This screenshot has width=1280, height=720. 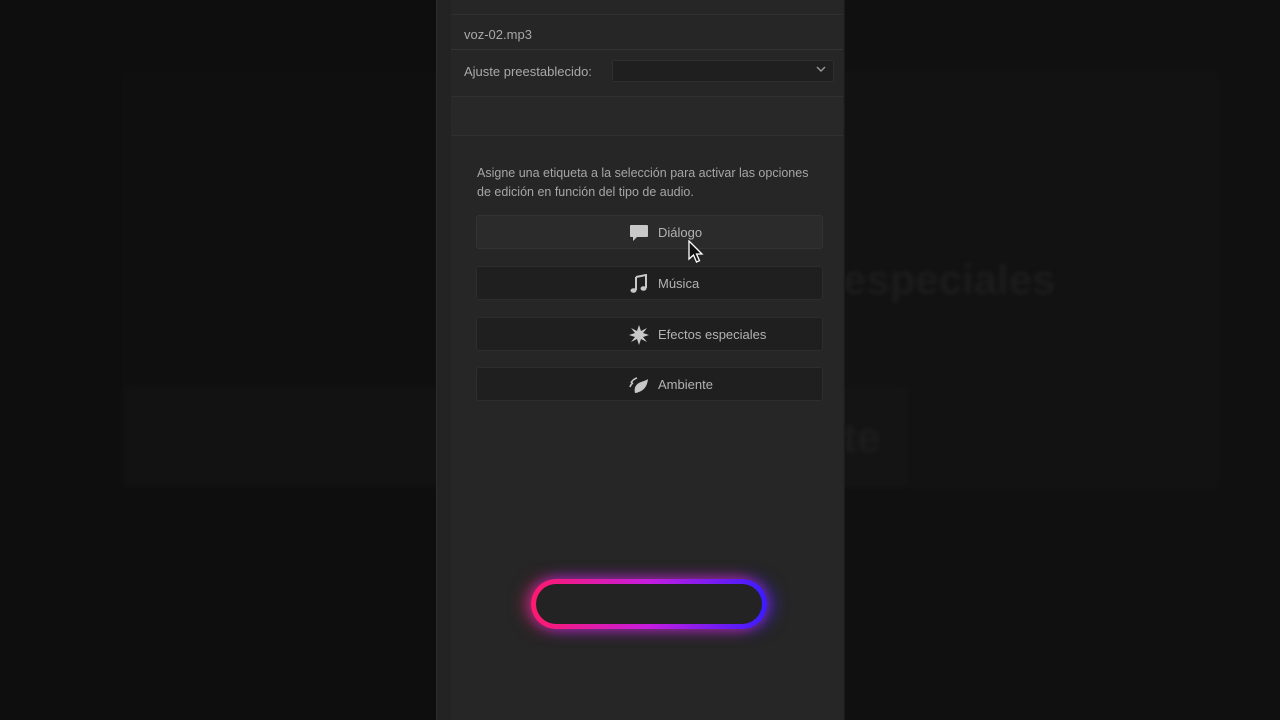 I want to click on divider, so click(x=647, y=49).